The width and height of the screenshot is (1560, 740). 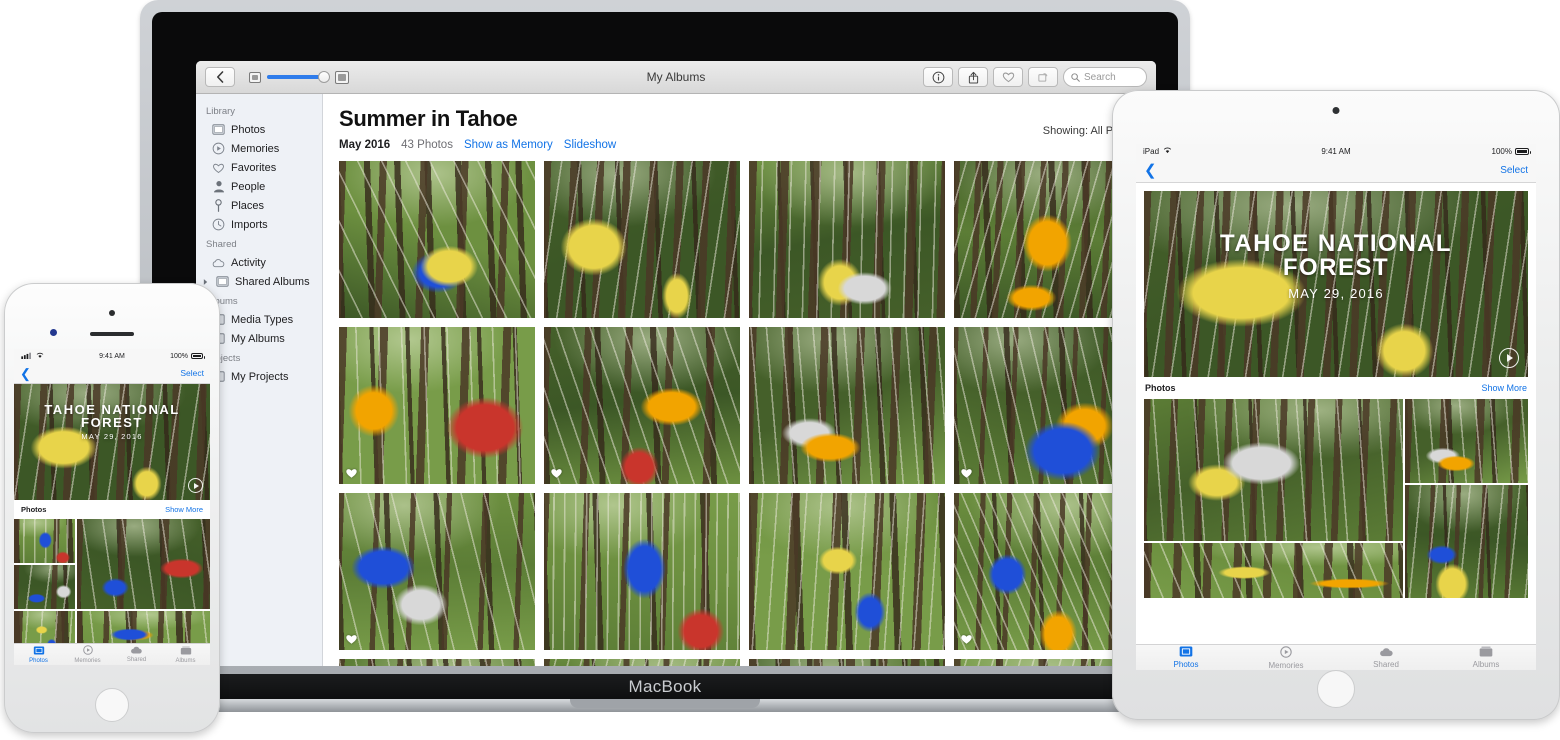 What do you see at coordinates (294, 77) in the screenshot?
I see `zoom-slider-fill` at bounding box center [294, 77].